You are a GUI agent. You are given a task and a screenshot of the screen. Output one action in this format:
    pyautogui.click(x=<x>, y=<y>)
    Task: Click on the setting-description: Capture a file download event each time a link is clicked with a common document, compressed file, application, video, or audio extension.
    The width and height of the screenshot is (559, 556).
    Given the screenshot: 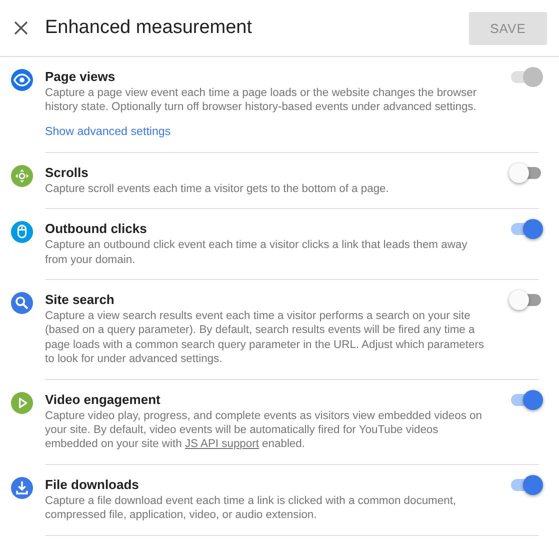 What is the action you would take?
    pyautogui.click(x=251, y=508)
    